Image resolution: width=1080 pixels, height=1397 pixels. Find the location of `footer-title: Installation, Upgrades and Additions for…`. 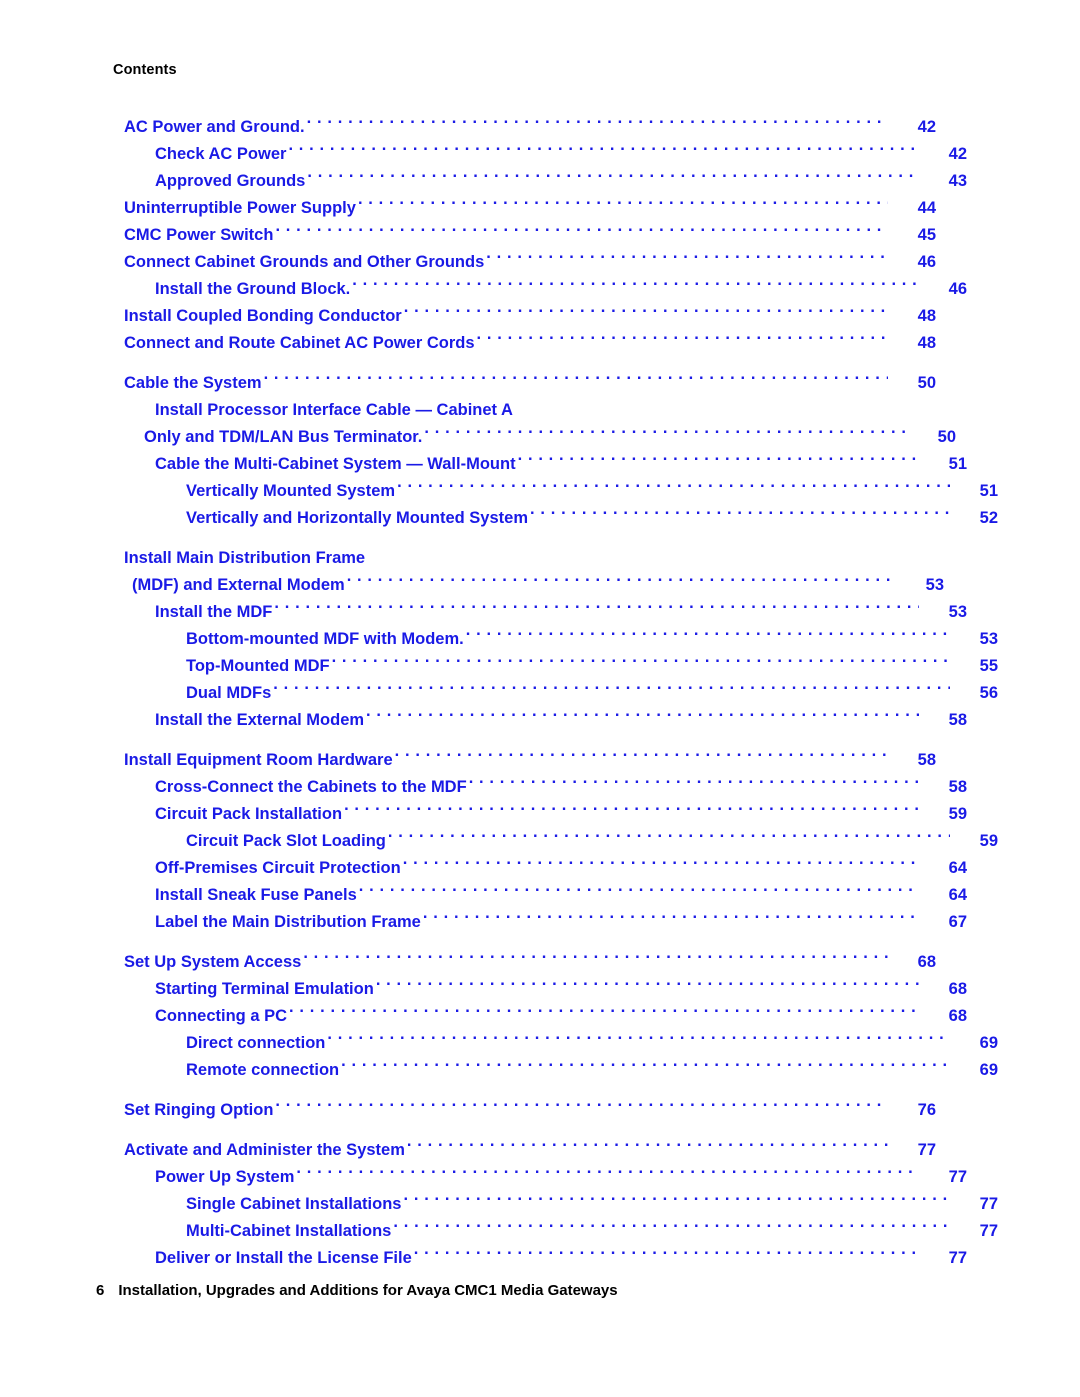

footer-title: Installation, Upgrades and Additions for… is located at coordinates (368, 1290).